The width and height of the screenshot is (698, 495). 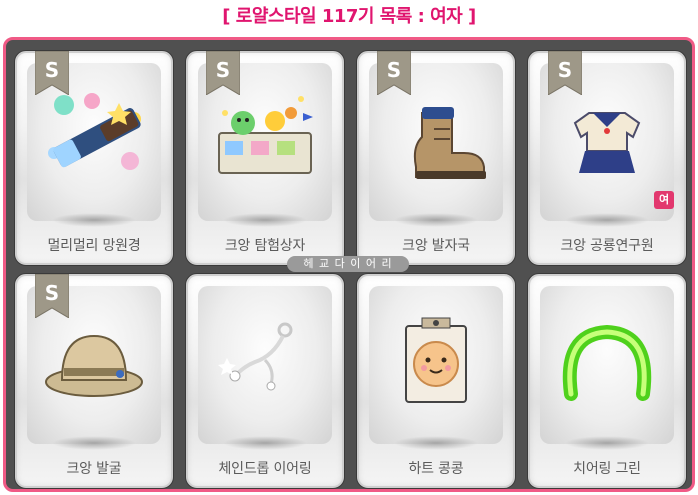 What do you see at coordinates (436, 360) in the screenshot?
I see `heart-face-icon` at bounding box center [436, 360].